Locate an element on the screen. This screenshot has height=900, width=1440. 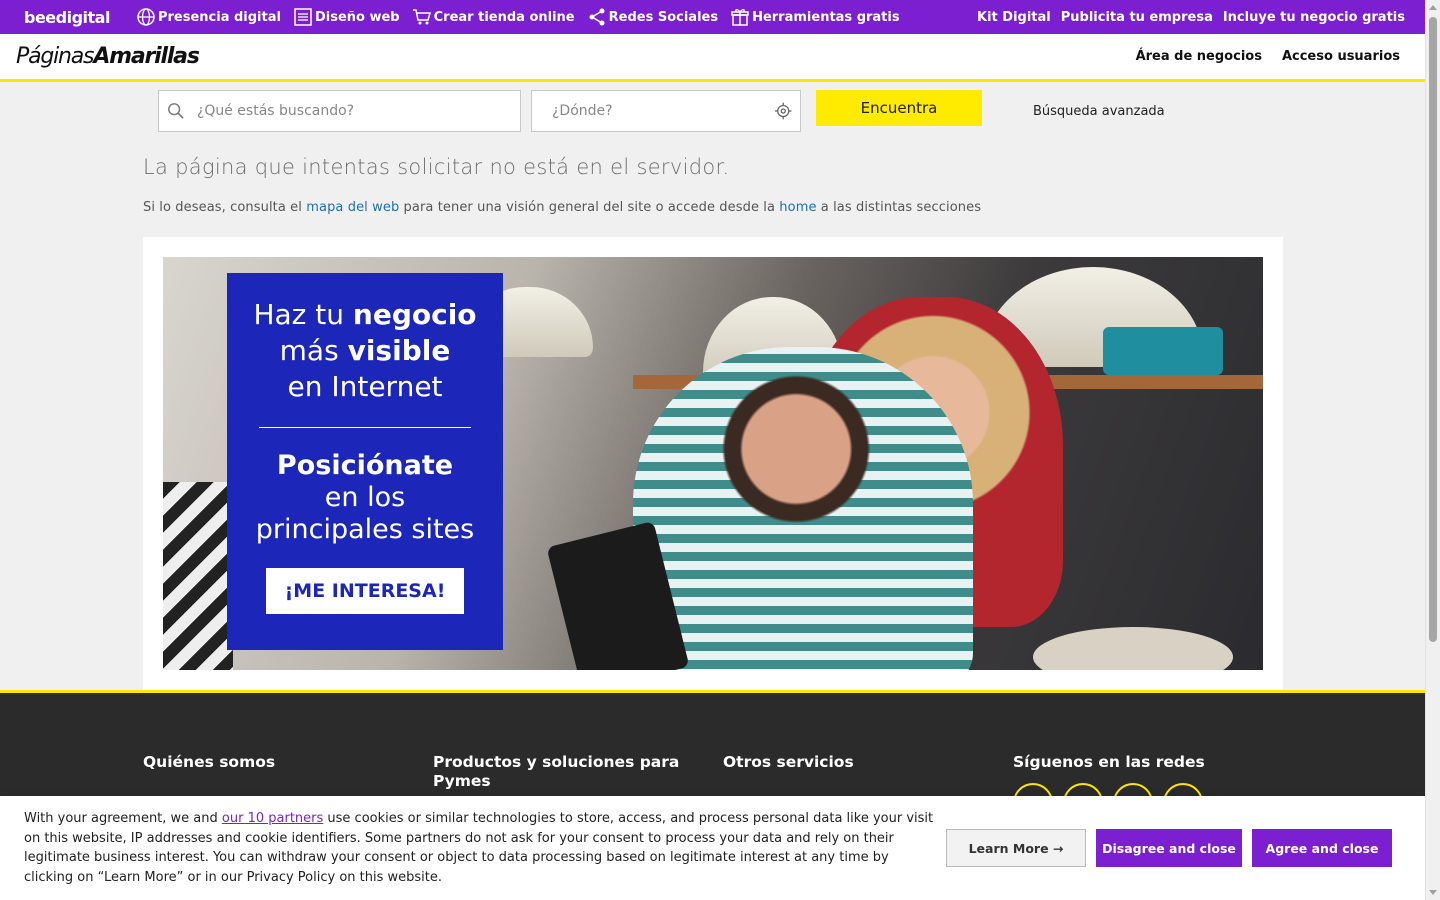
nav-crear-tienda-label: Crear tienda online is located at coordinates (504, 17).